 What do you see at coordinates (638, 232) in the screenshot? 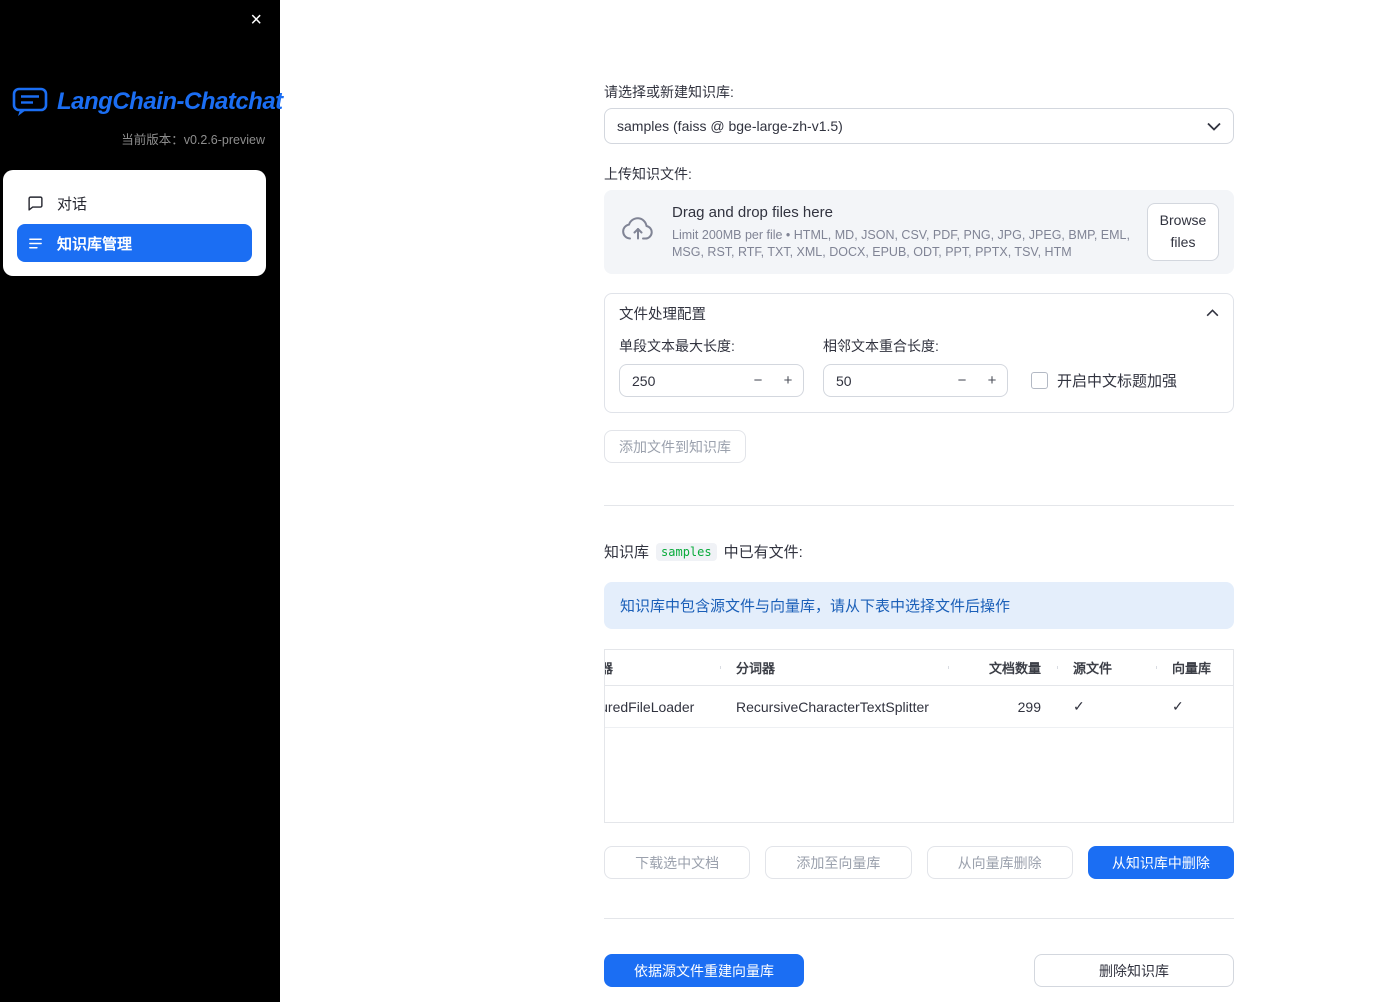
I see `cloud-upload-icon` at bounding box center [638, 232].